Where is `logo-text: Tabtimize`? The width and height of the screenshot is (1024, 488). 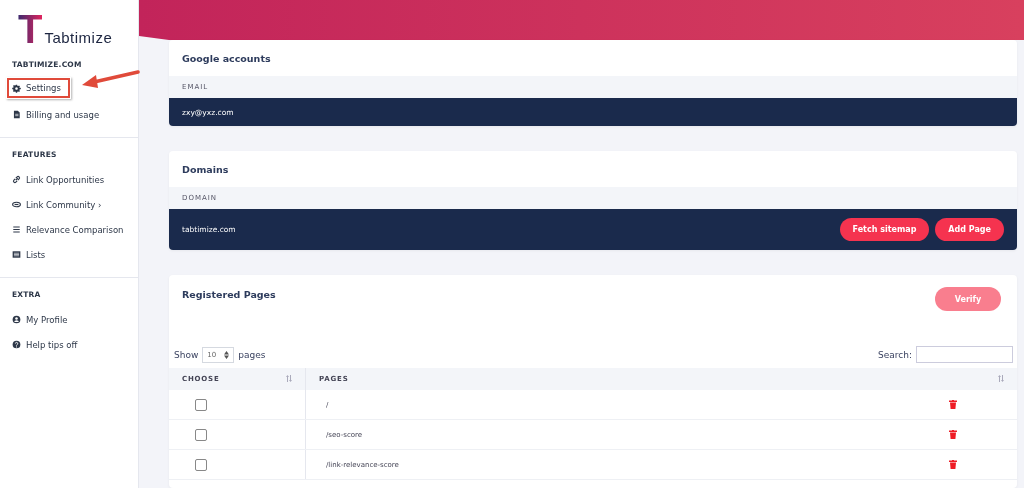
logo-text: Tabtimize is located at coordinates (78, 37).